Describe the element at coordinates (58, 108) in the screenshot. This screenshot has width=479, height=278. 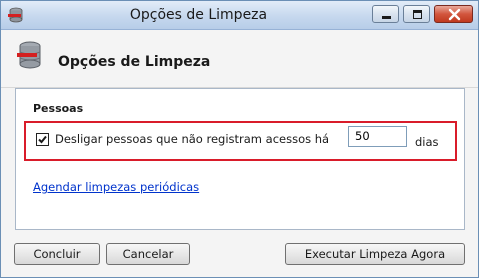
I see `group-label-pessoas: Pessoas` at that location.